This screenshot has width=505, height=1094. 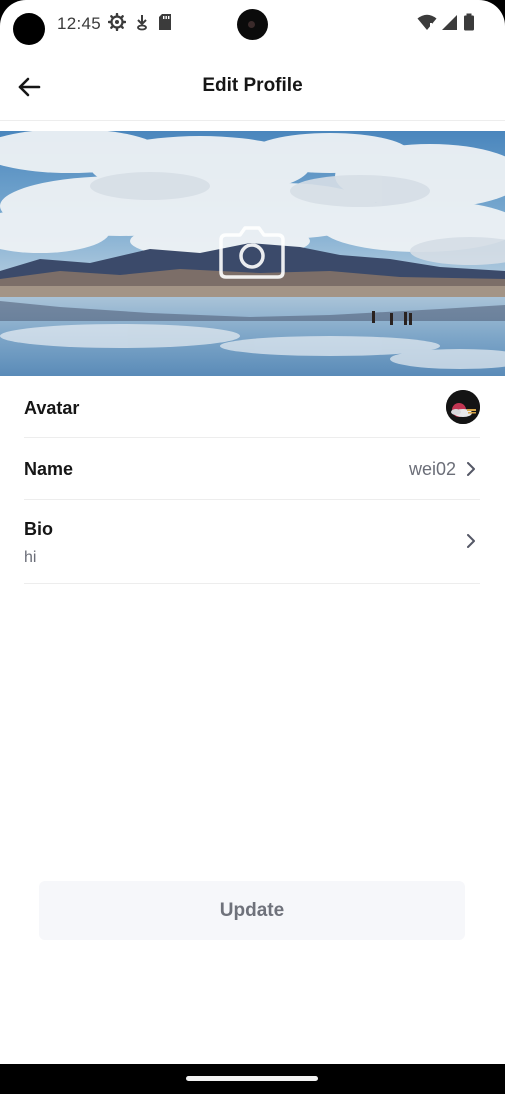 I want to click on bio-value: hi, so click(x=30, y=557).